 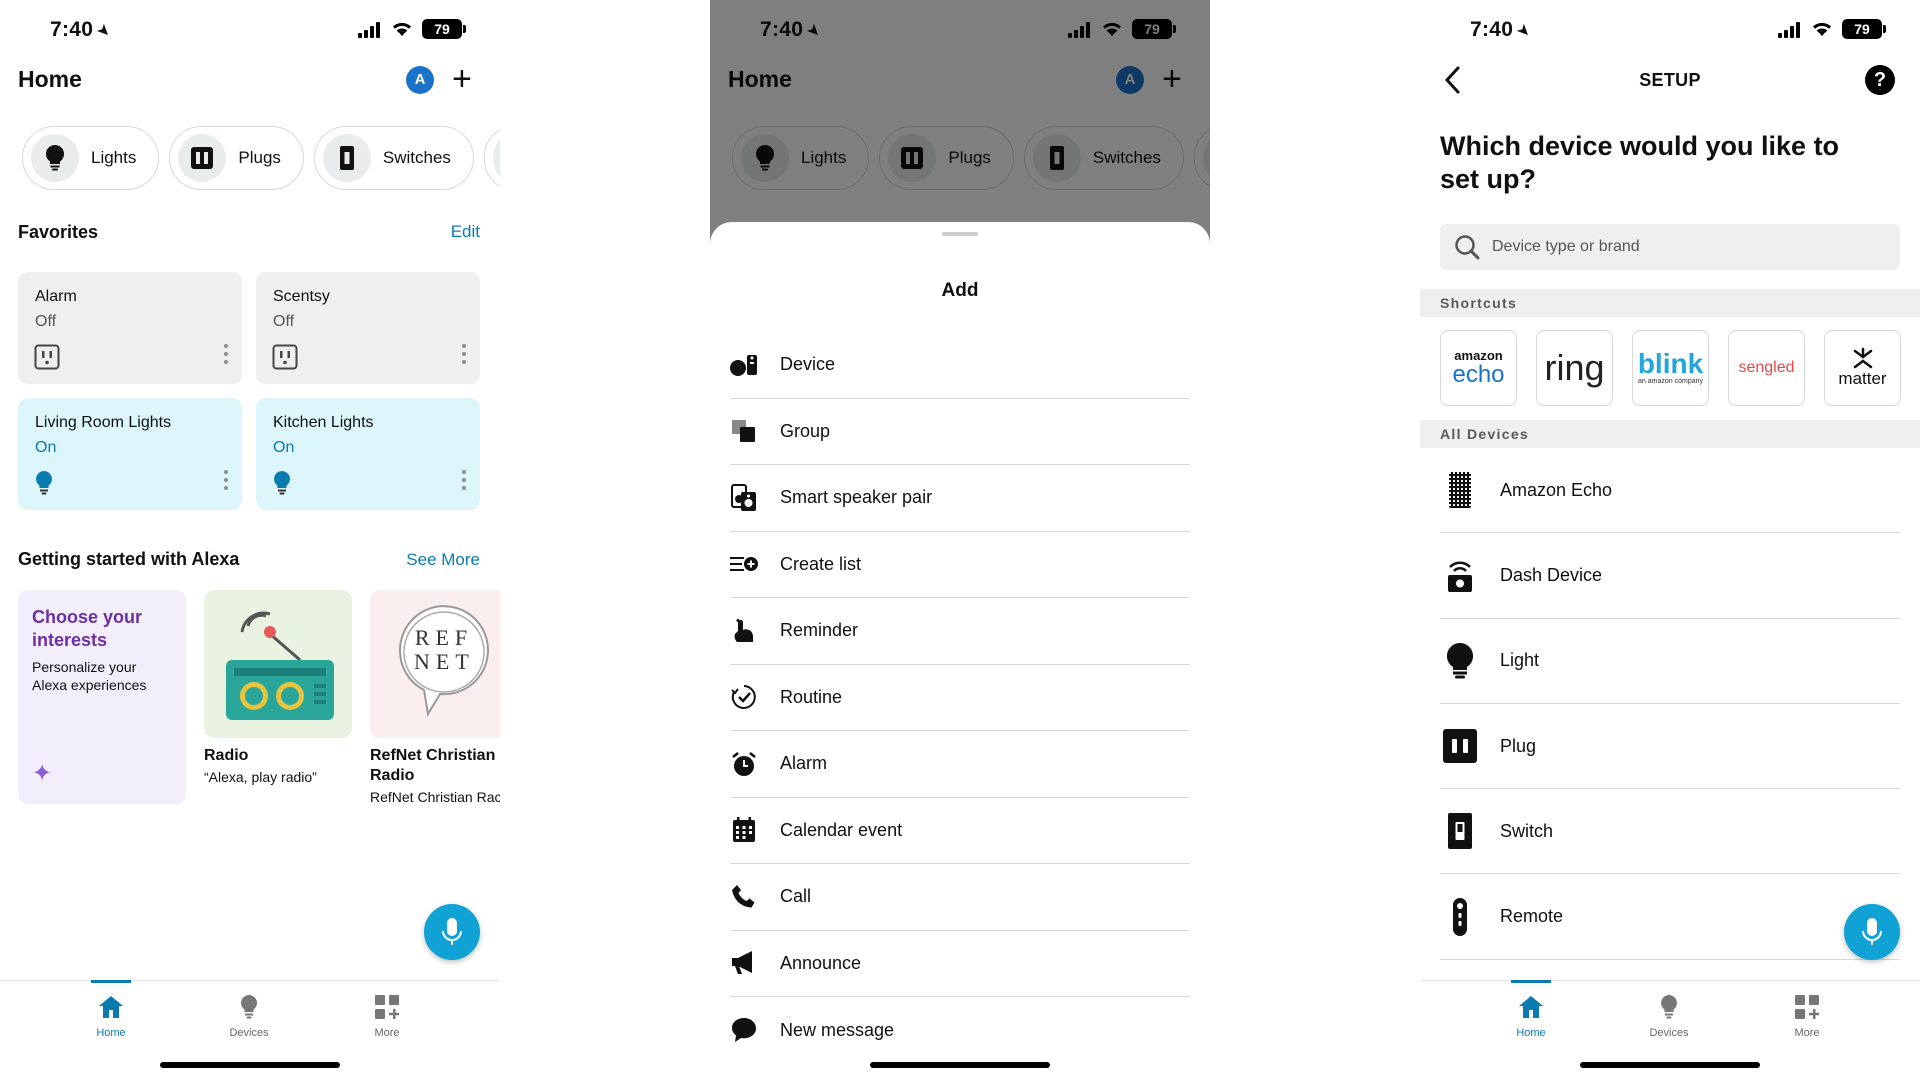 What do you see at coordinates (960, 498) in the screenshot?
I see `menu-item-smart-speaker-pair: Smart speaker pair` at bounding box center [960, 498].